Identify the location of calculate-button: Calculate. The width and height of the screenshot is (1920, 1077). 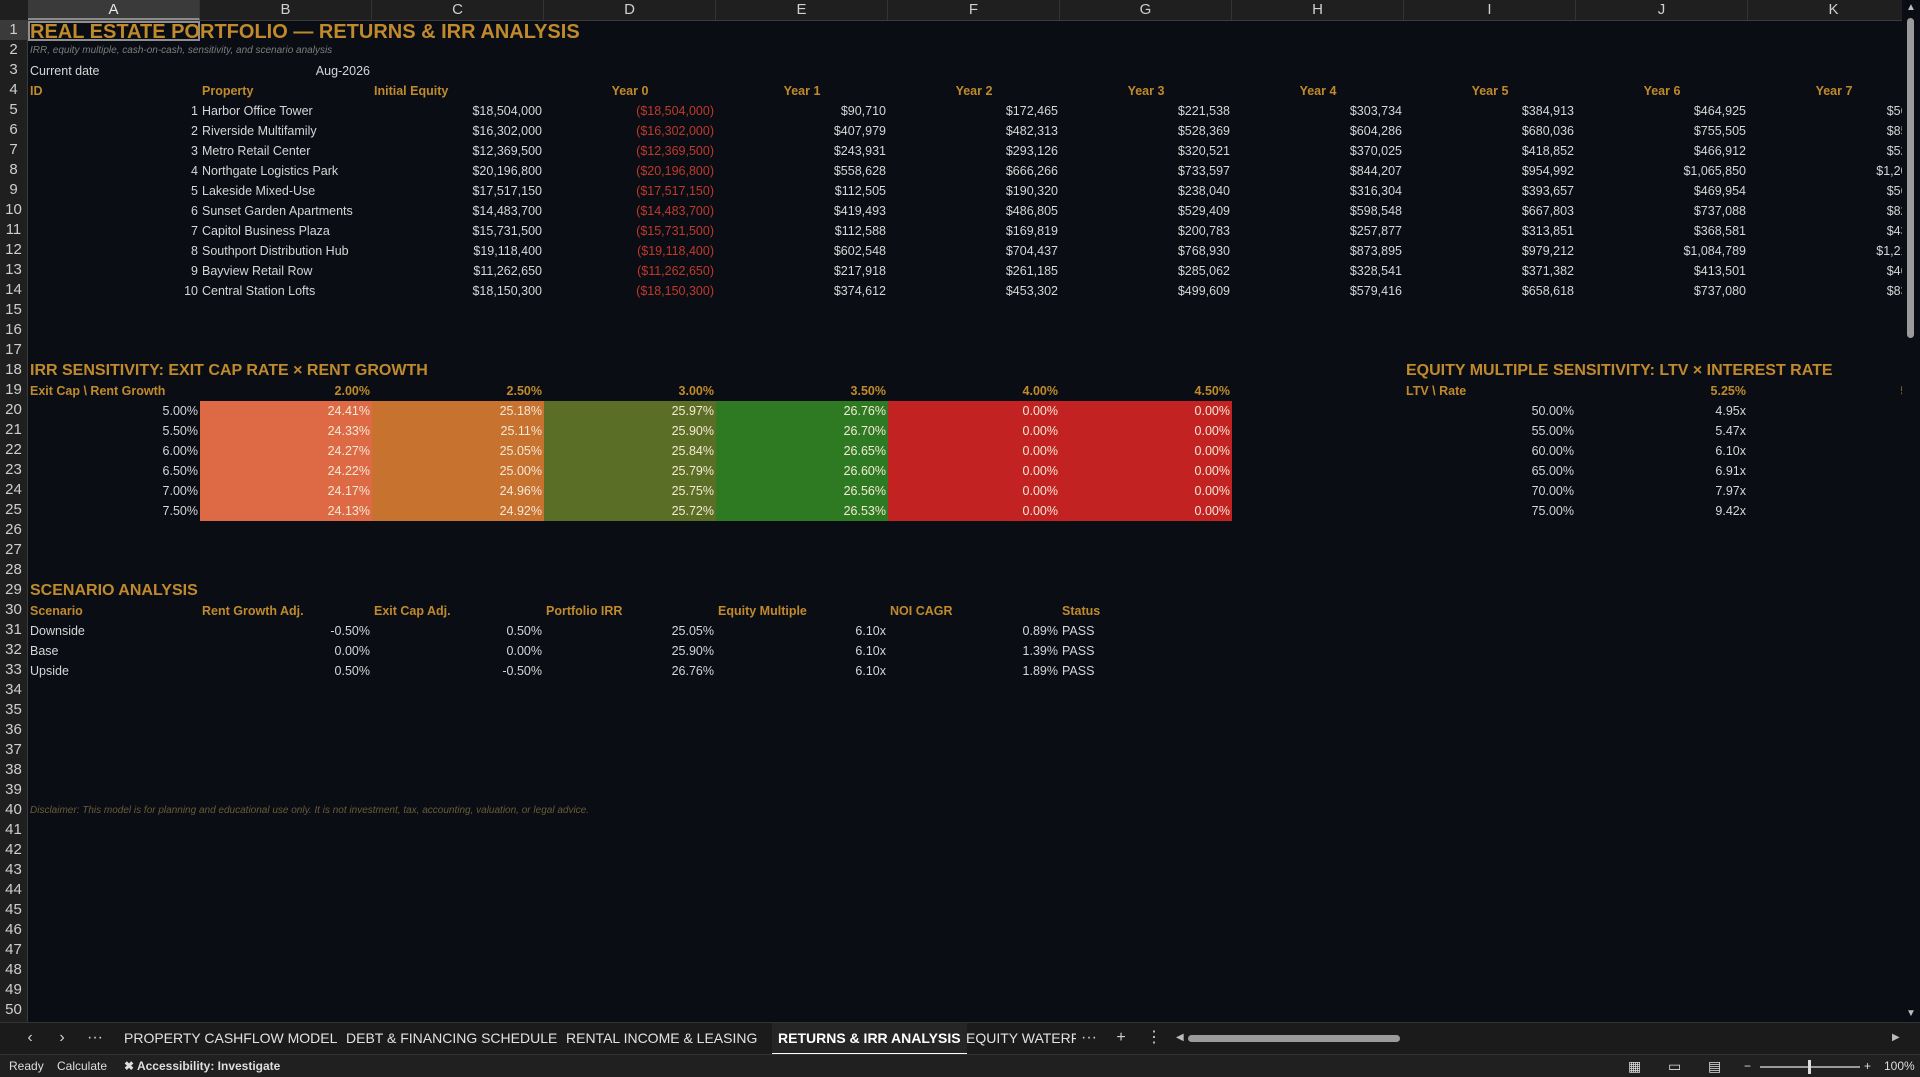
(82, 1066).